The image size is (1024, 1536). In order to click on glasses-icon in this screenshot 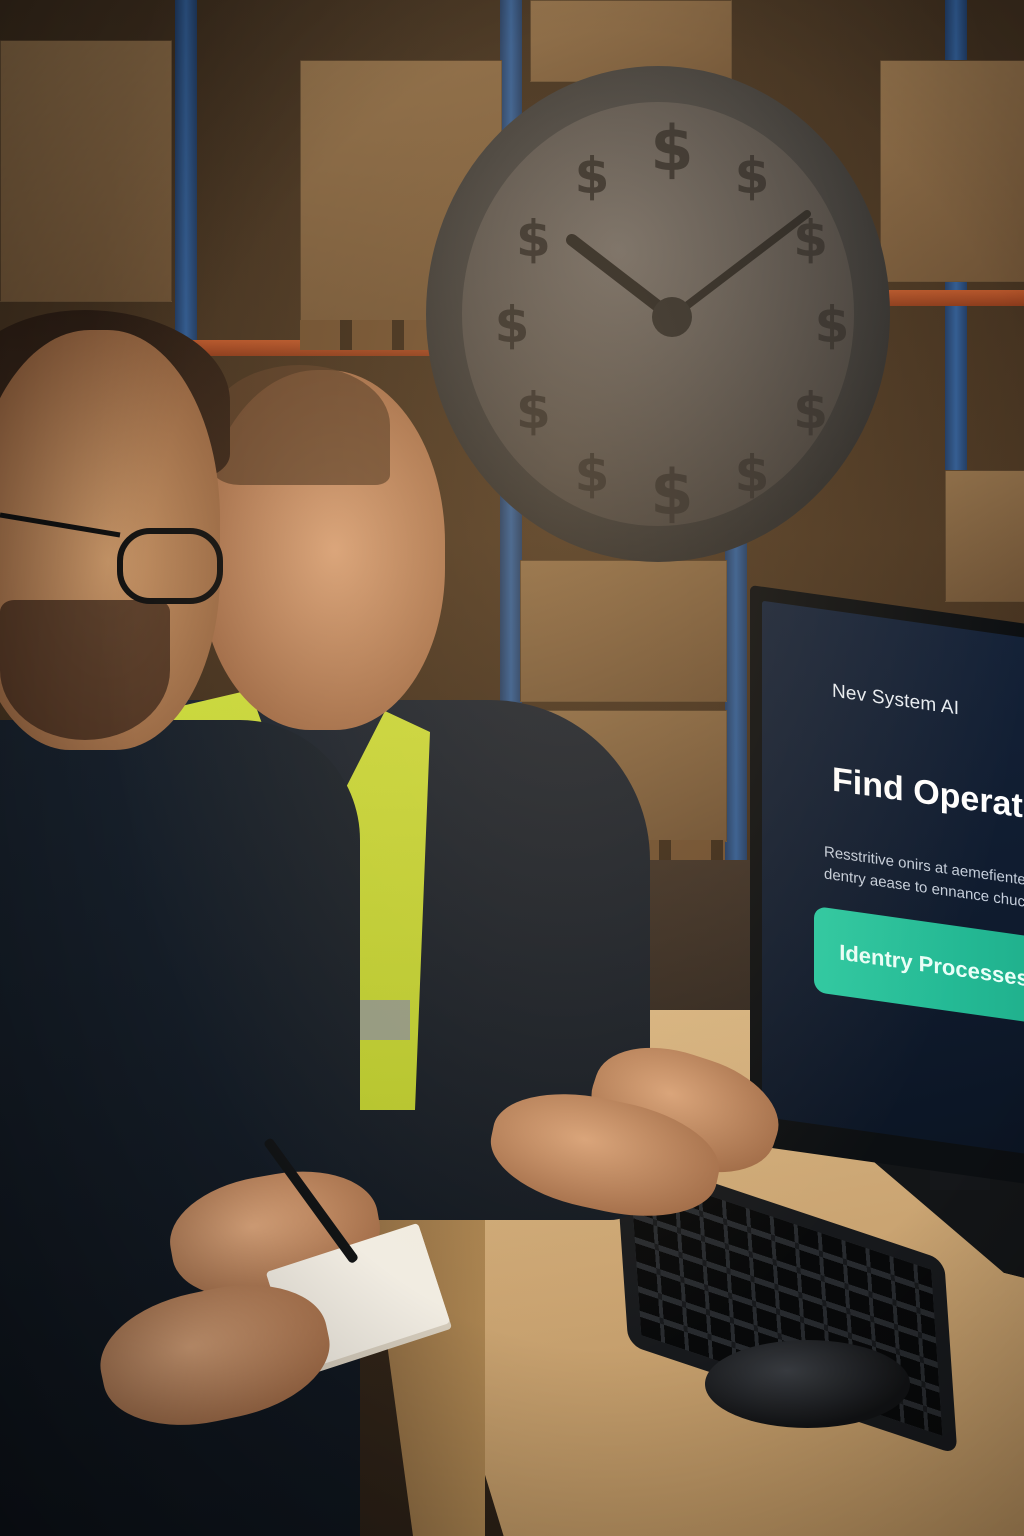, I will do `click(111, 558)`.